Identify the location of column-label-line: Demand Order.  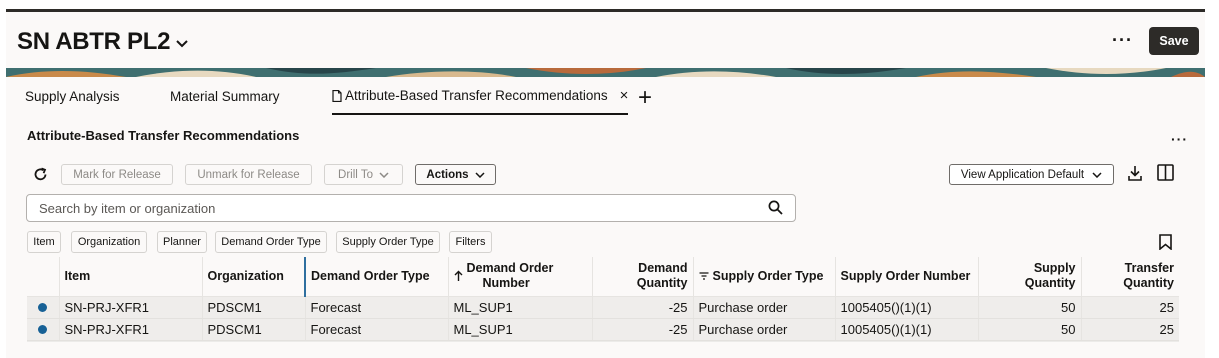
(510, 268).